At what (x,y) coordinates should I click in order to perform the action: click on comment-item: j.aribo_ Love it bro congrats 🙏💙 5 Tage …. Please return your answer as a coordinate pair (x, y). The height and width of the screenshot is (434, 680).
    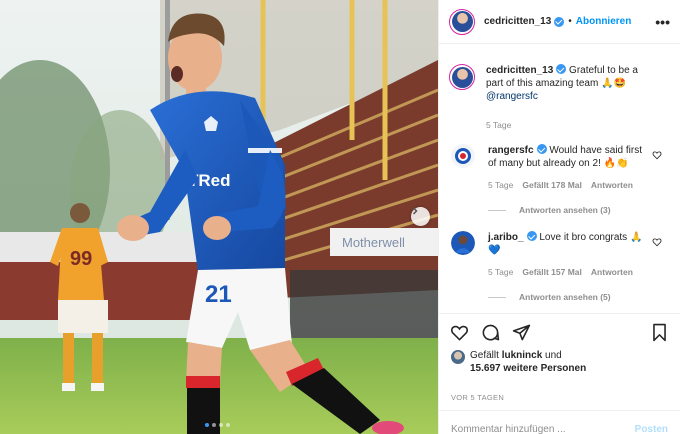
    Looking at the image, I should click on (560, 255).